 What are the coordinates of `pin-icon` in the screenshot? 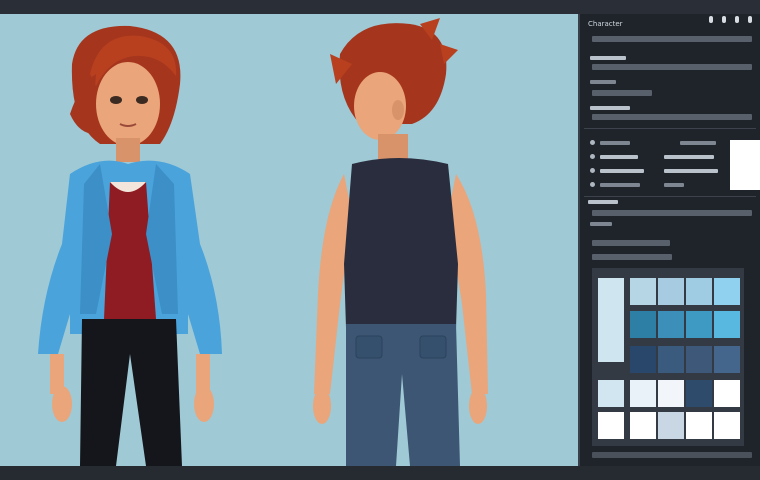 It's located at (711, 19).